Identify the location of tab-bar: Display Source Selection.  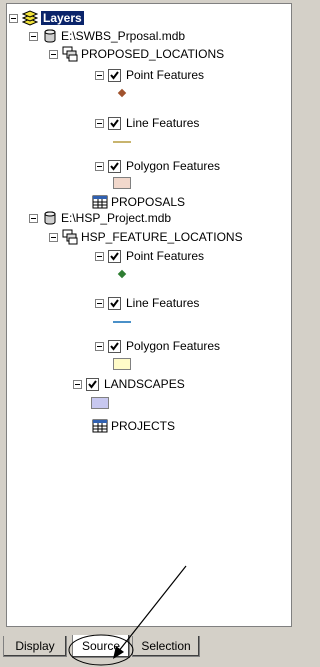
(149, 646).